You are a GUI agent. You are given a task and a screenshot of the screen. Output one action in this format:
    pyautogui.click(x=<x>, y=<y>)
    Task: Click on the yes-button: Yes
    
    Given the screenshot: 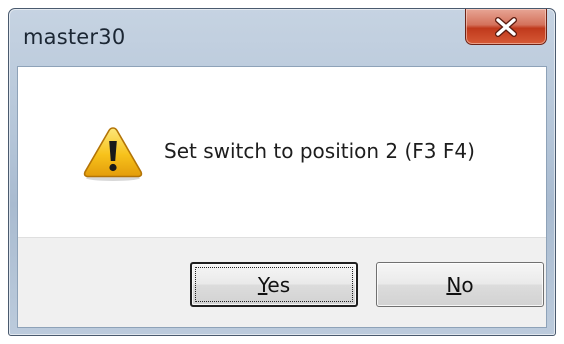 What is the action you would take?
    pyautogui.click(x=274, y=284)
    